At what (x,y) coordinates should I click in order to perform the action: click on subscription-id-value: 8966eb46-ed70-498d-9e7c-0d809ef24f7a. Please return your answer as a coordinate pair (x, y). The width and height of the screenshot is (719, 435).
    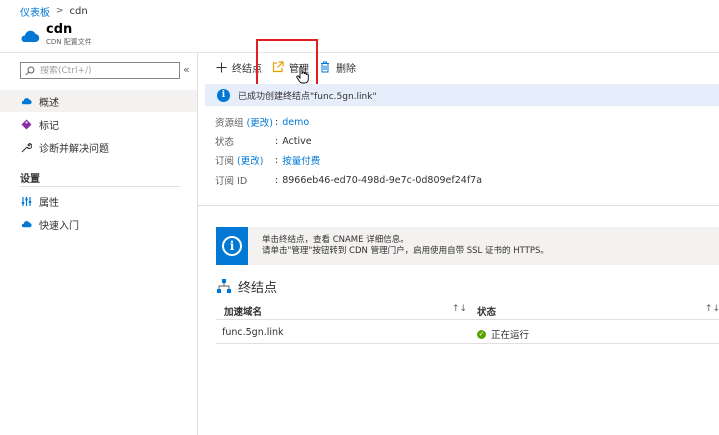
    Looking at the image, I should click on (382, 180).